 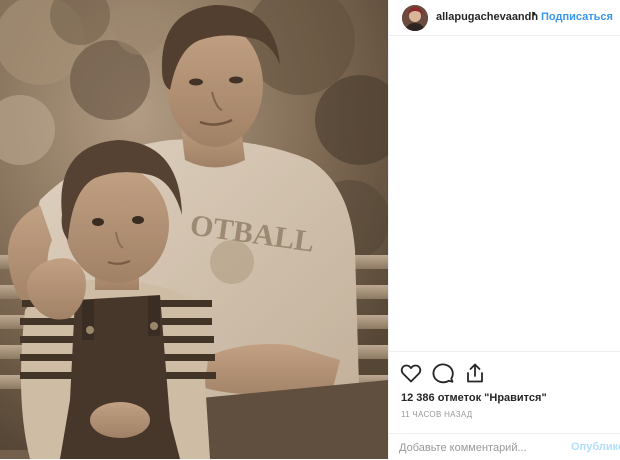 I want to click on avatar, so click(x=415, y=18).